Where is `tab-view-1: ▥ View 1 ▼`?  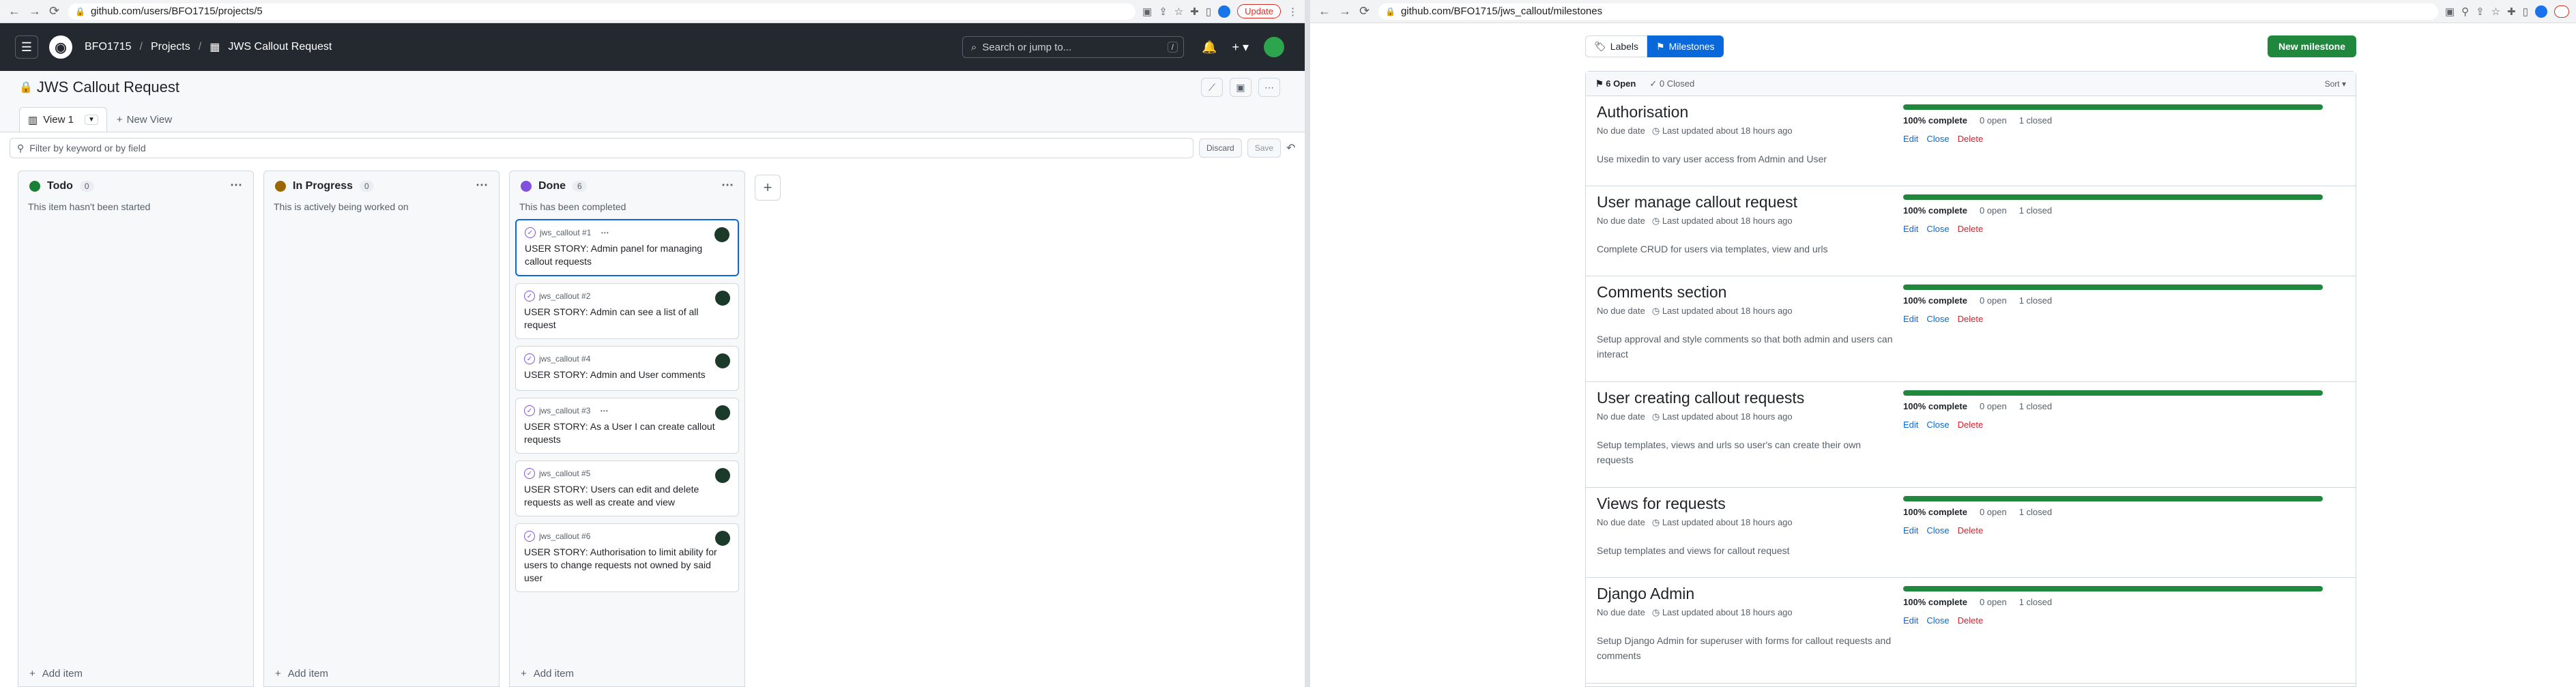 tab-view-1: ▥ View 1 ▼ is located at coordinates (63, 119).